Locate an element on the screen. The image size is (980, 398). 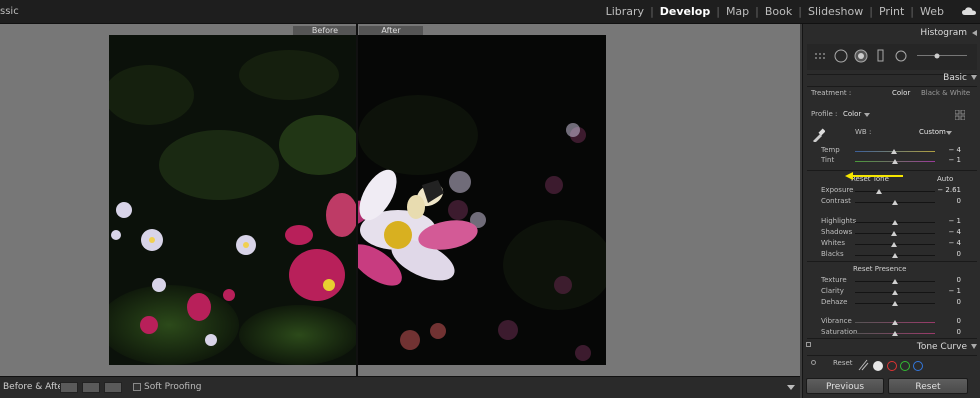
tone-curve-reset: Reset is located at coordinates (843, 363).